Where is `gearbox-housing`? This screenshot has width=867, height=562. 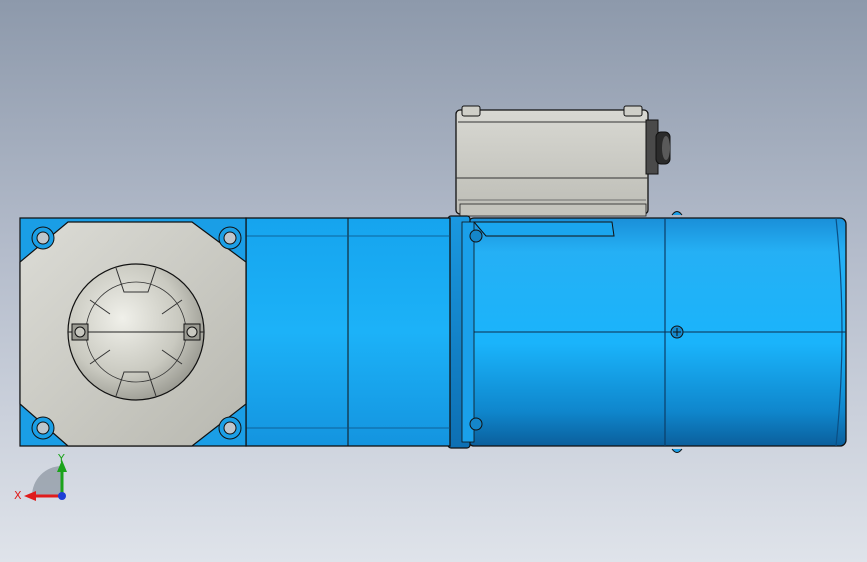
gearbox-housing is located at coordinates (348, 332).